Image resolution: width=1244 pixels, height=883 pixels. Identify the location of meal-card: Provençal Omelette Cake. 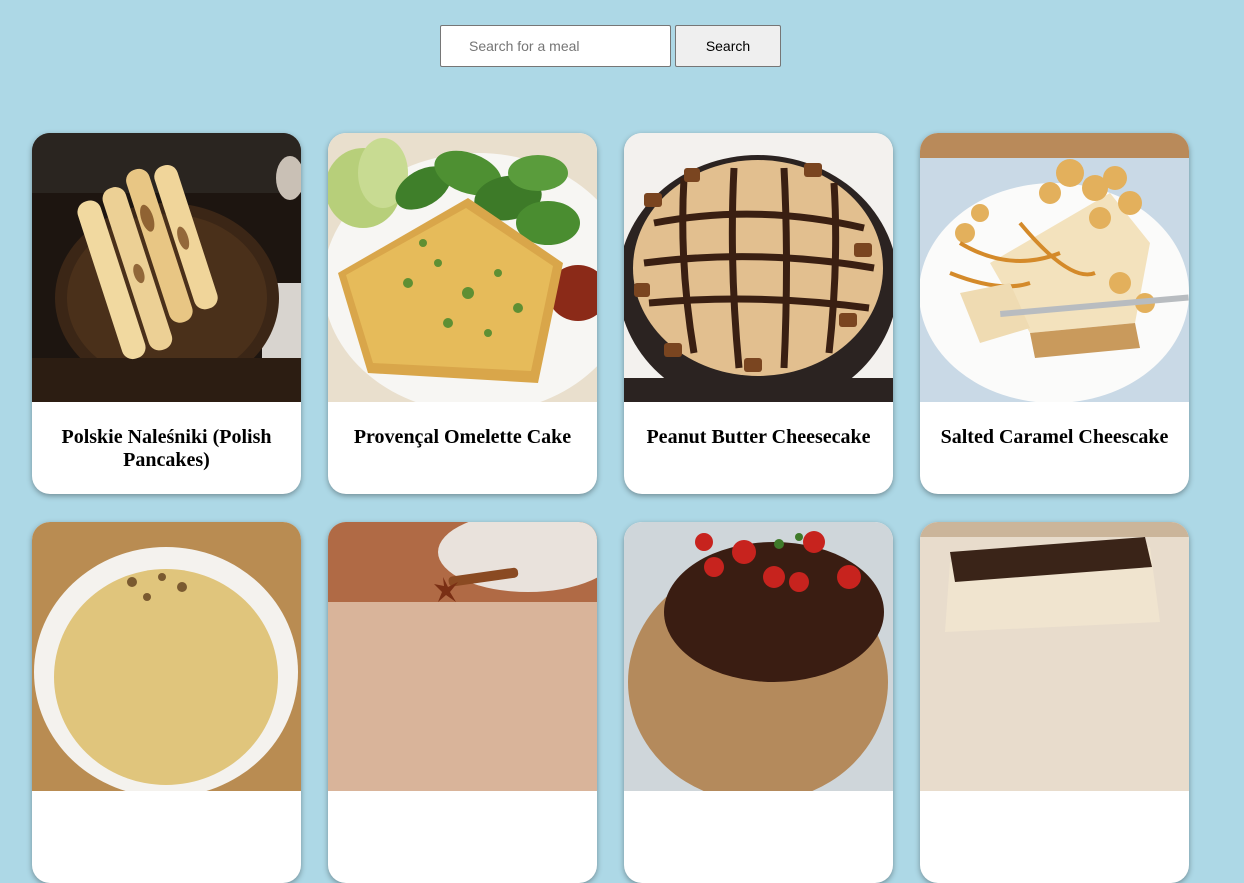
(462, 313).